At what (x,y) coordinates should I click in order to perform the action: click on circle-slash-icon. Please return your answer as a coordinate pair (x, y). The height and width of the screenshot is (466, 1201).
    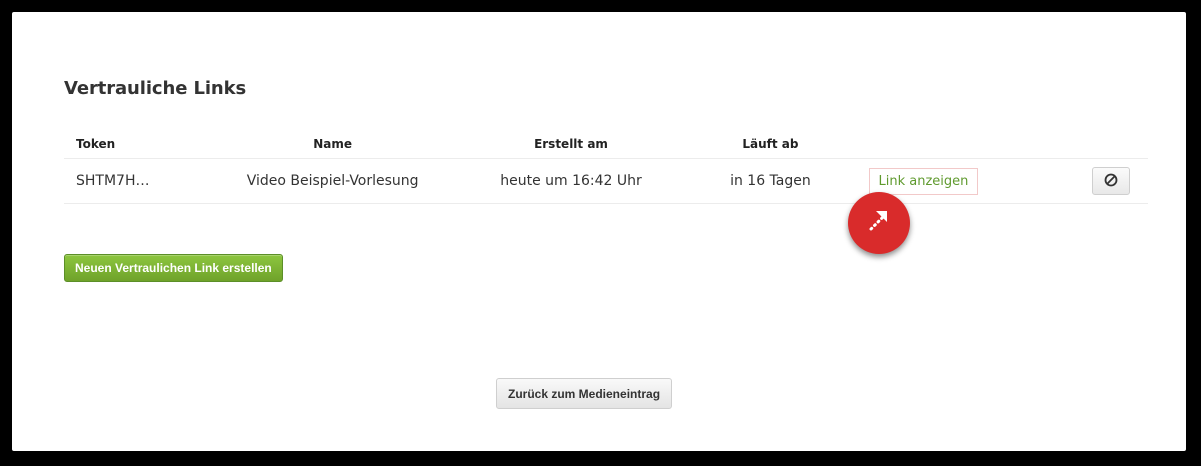
    Looking at the image, I should click on (1111, 181).